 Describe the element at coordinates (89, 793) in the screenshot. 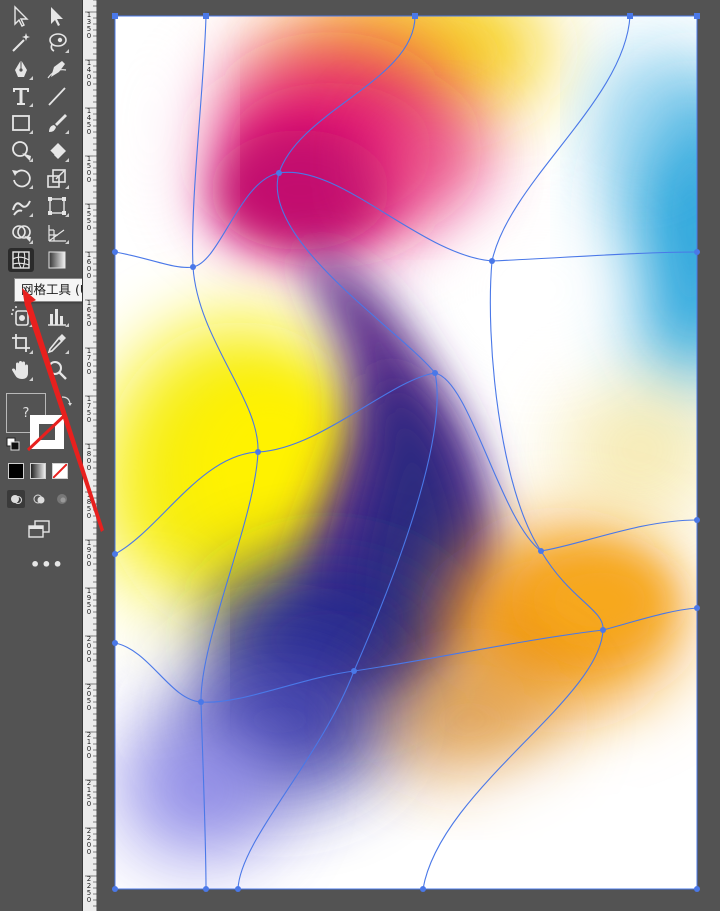

I see `ruler-label: 2150` at that location.